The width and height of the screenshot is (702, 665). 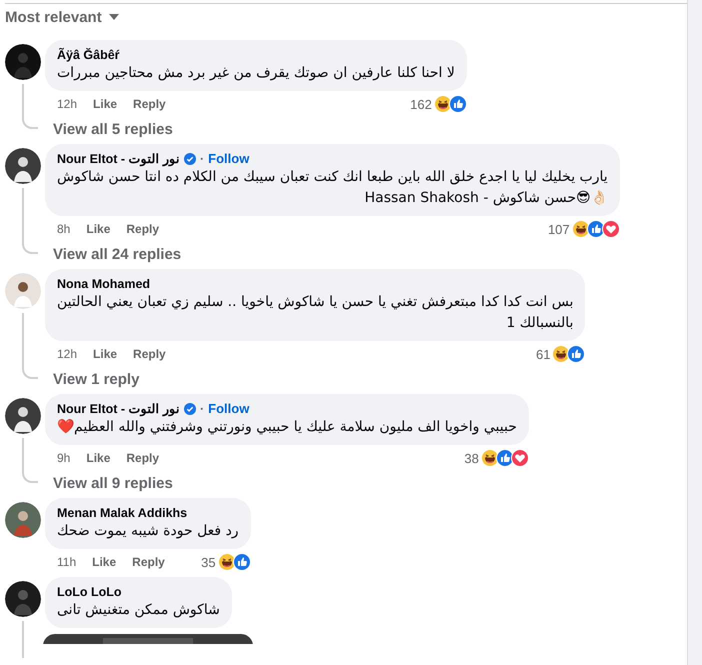 What do you see at coordinates (66, 562) in the screenshot?
I see `timestamp: 11h` at bounding box center [66, 562].